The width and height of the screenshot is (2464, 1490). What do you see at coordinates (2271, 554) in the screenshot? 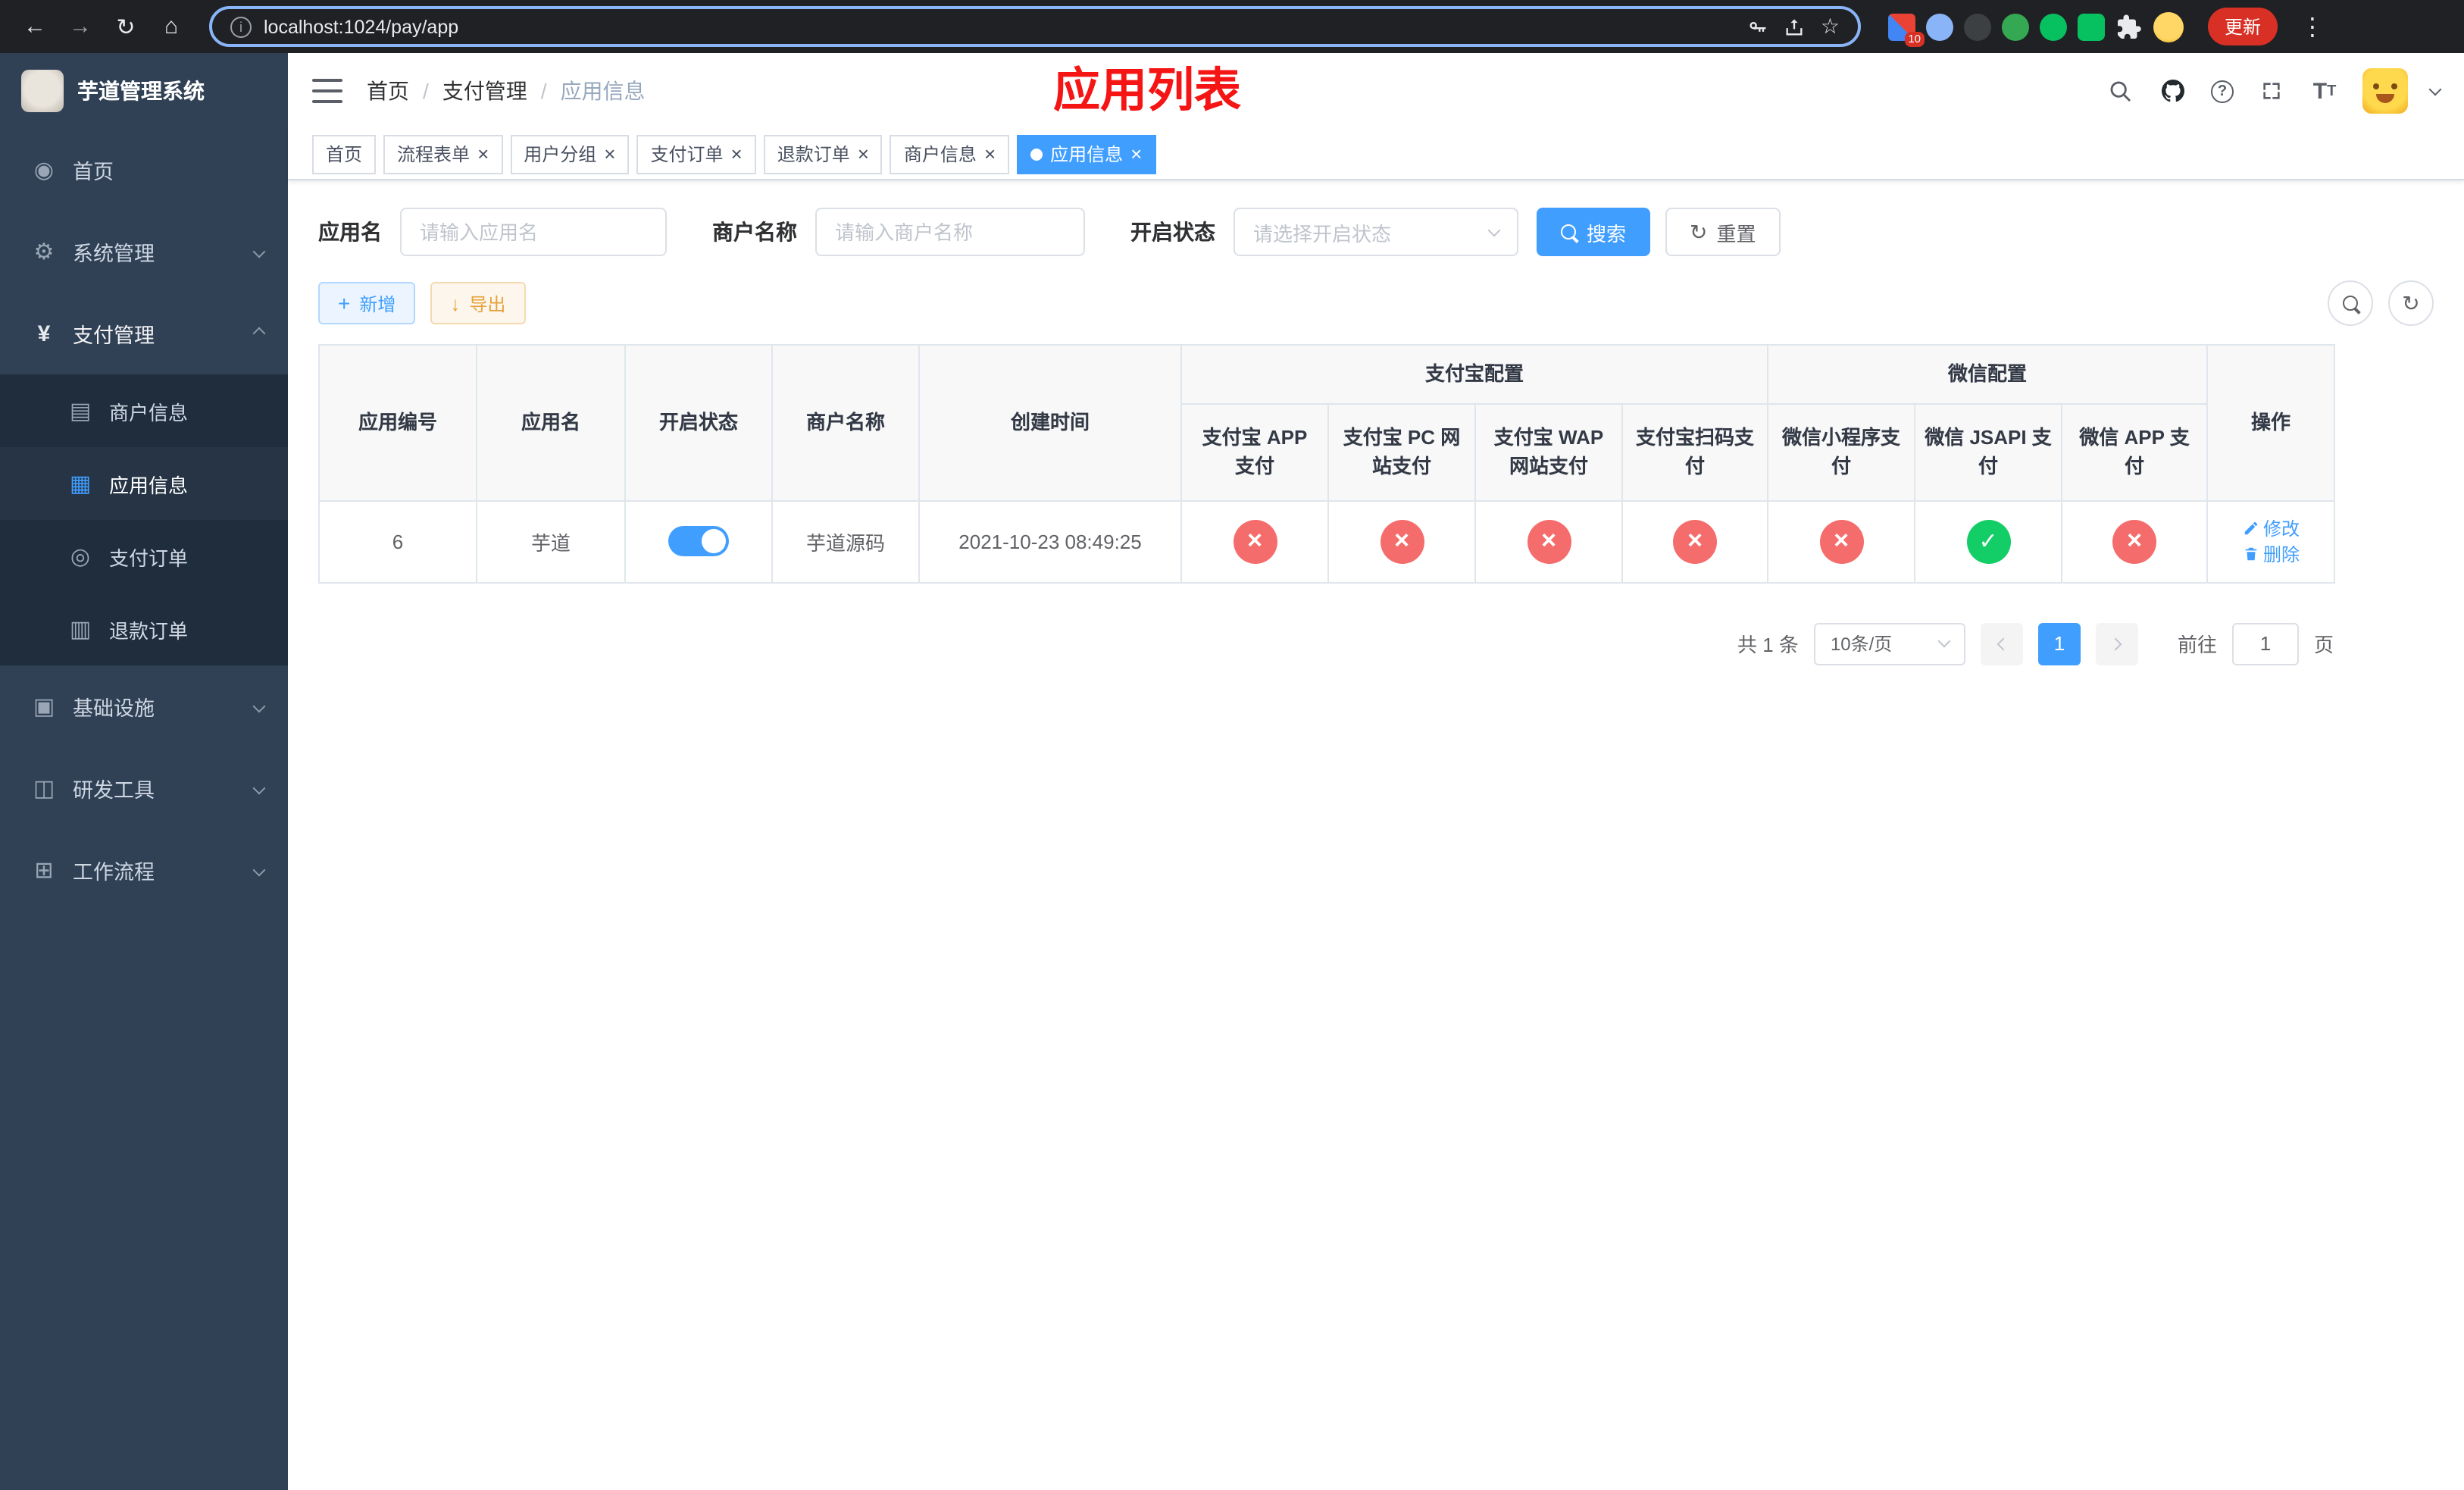
I see `delete-link: 删除` at bounding box center [2271, 554].